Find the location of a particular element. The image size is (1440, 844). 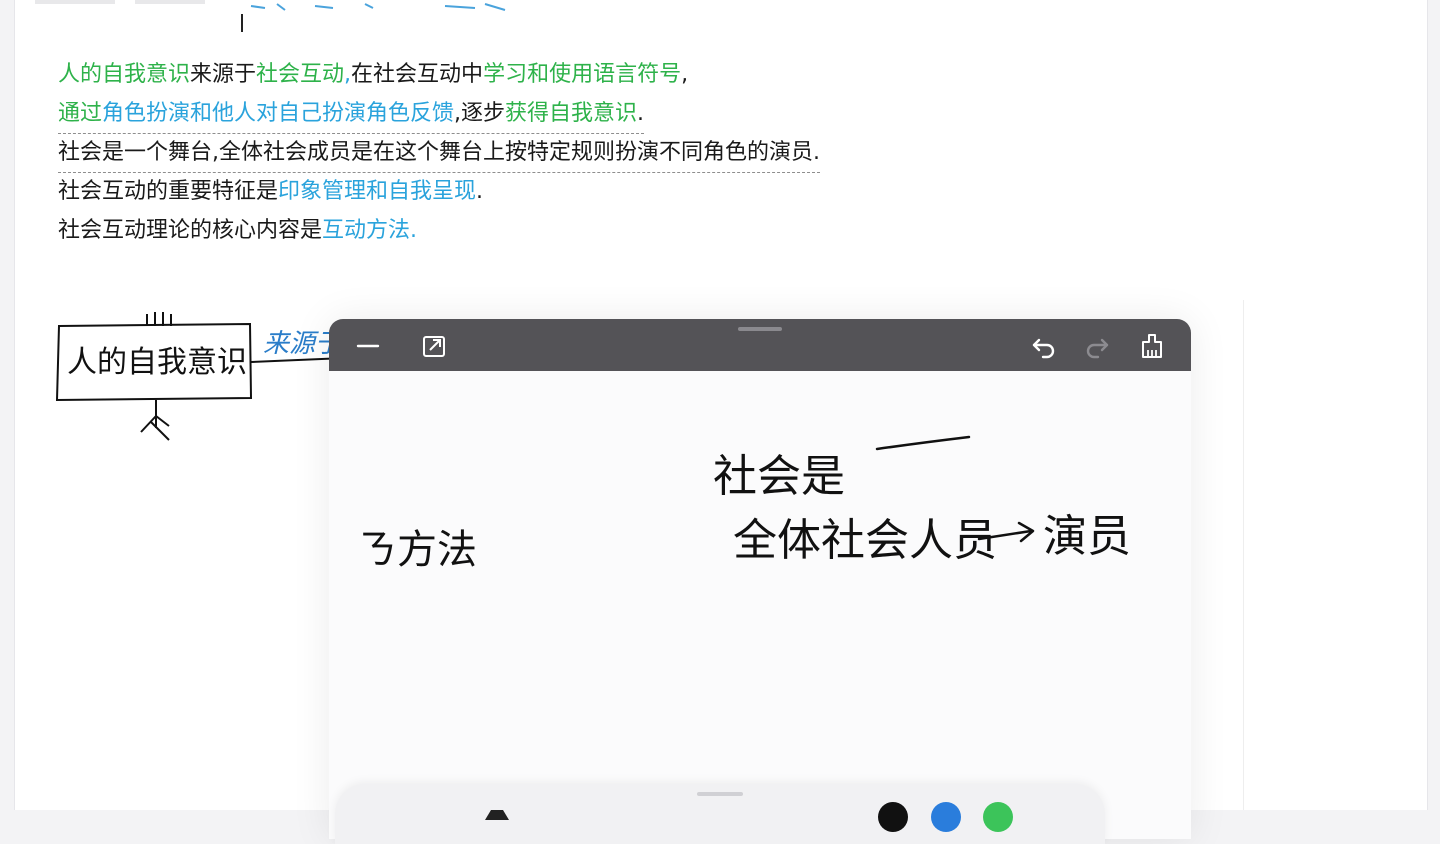

highlight-interaction-method: 互动方法. is located at coordinates (370, 230).